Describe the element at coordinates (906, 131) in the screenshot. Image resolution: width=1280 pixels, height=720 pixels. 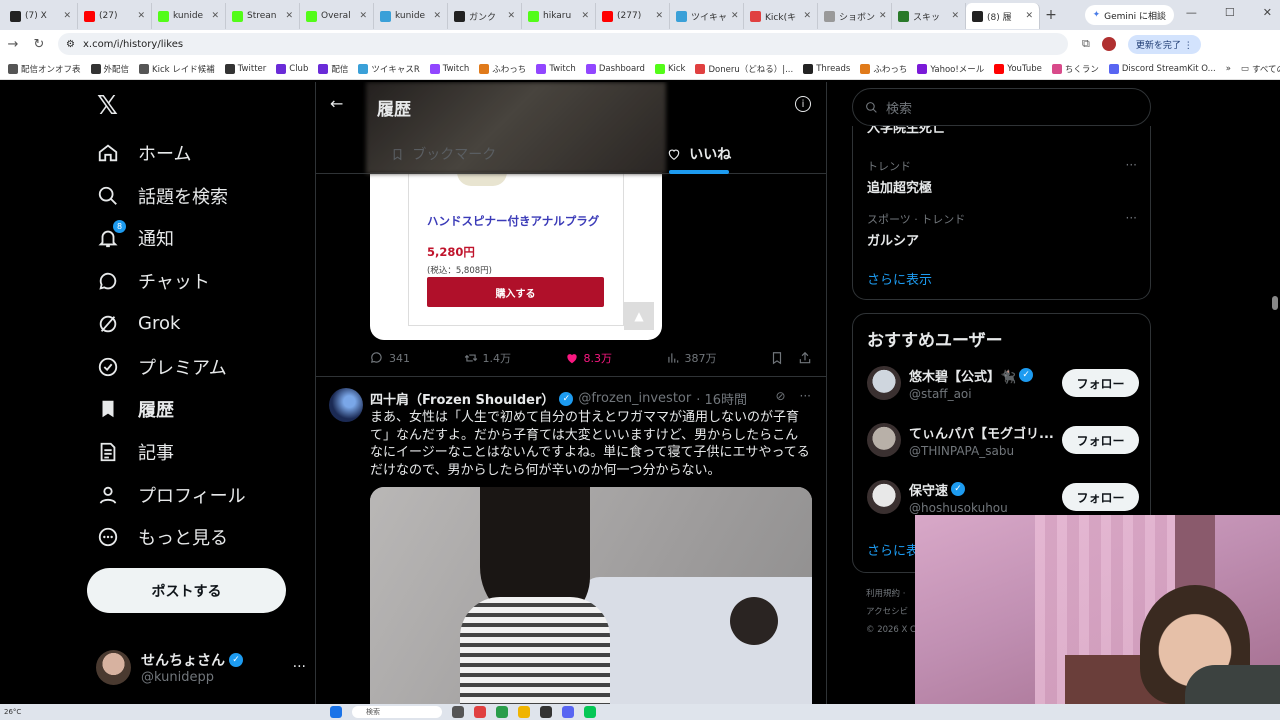
I see `trend-cut-off: 入学院生死亡` at that location.